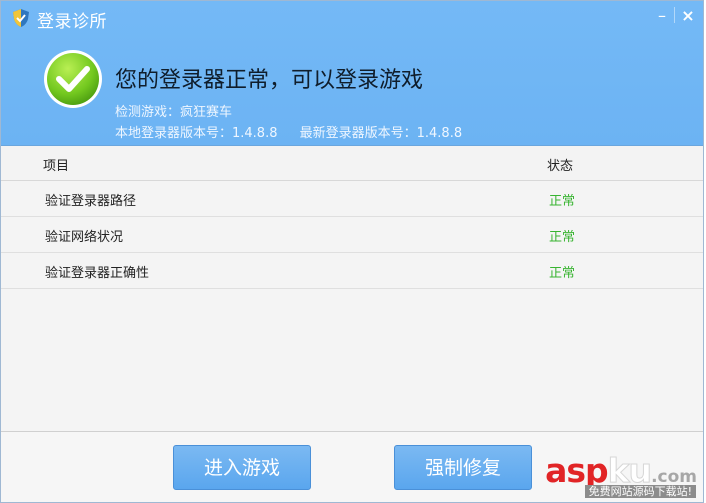 The width and height of the screenshot is (706, 503). What do you see at coordinates (381, 133) in the screenshot?
I see `latest-version: 最新登录器版本号：1.4.8.8` at bounding box center [381, 133].